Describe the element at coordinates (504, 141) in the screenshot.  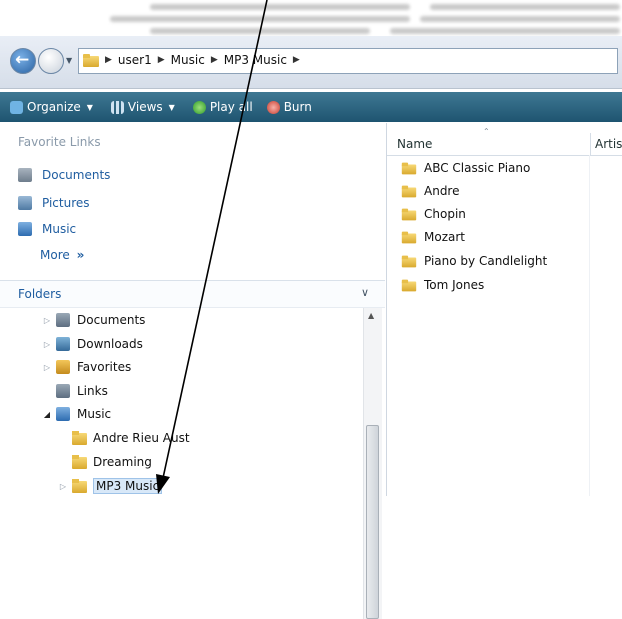
I see `column-headers: ⌃ Name Artis` at that location.